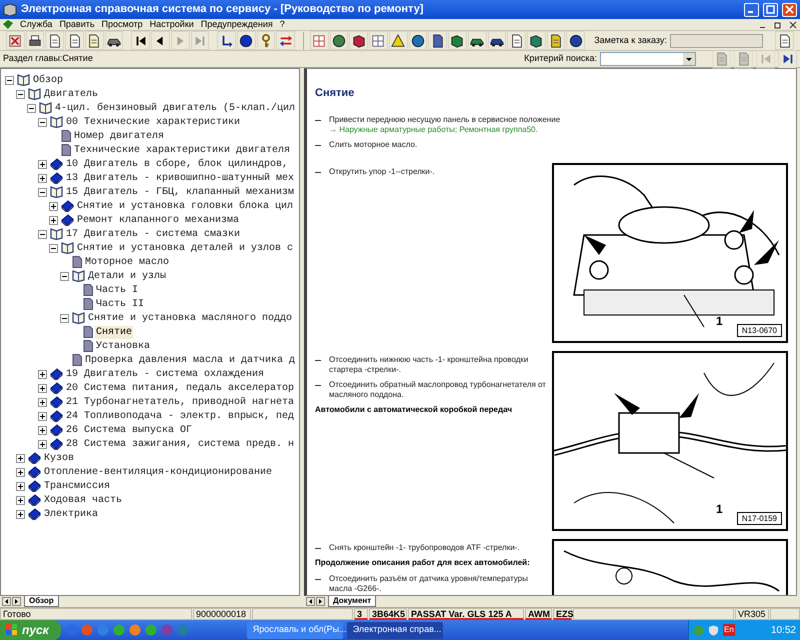 The height and width of the screenshot is (640, 800). What do you see at coordinates (185, 248) in the screenshot?
I see `tree-item: Снятие и установка деталей и узлов с` at bounding box center [185, 248].